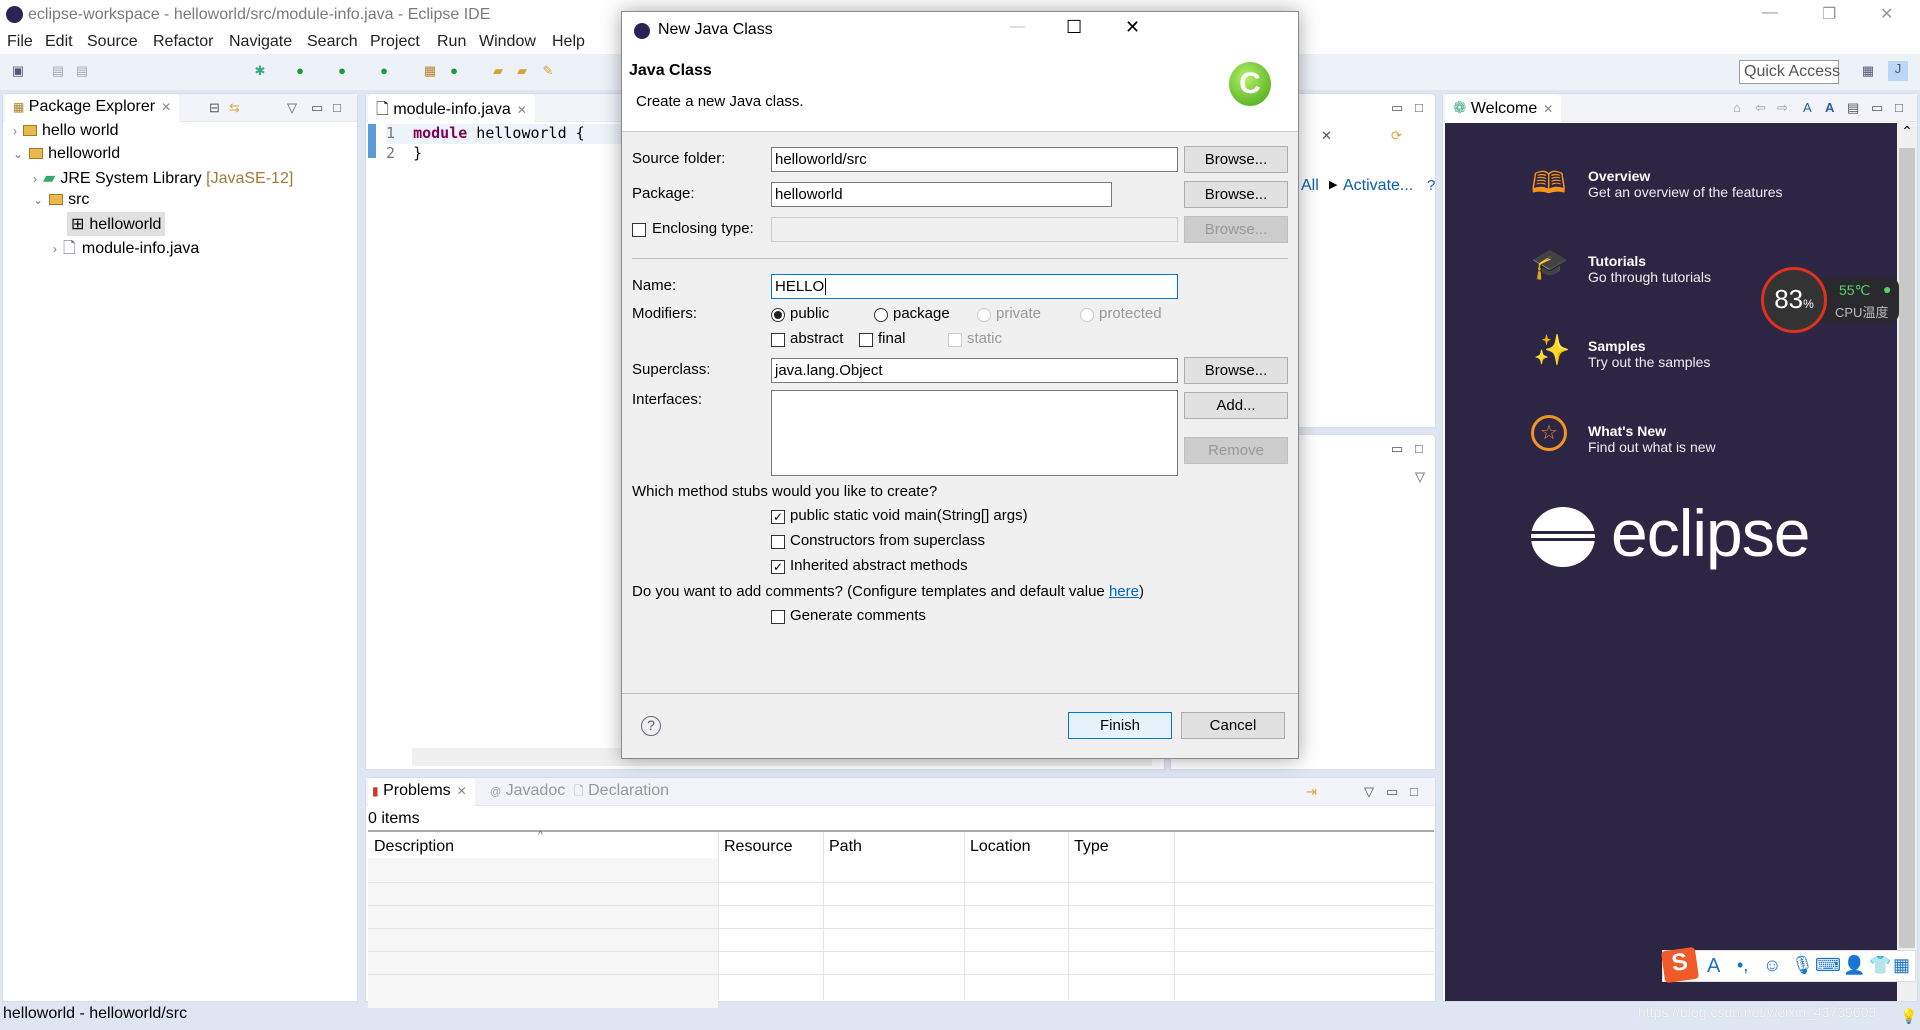  I want to click on cpu-widget: 83% 55℃ ● CPU温度, so click(1830, 300).